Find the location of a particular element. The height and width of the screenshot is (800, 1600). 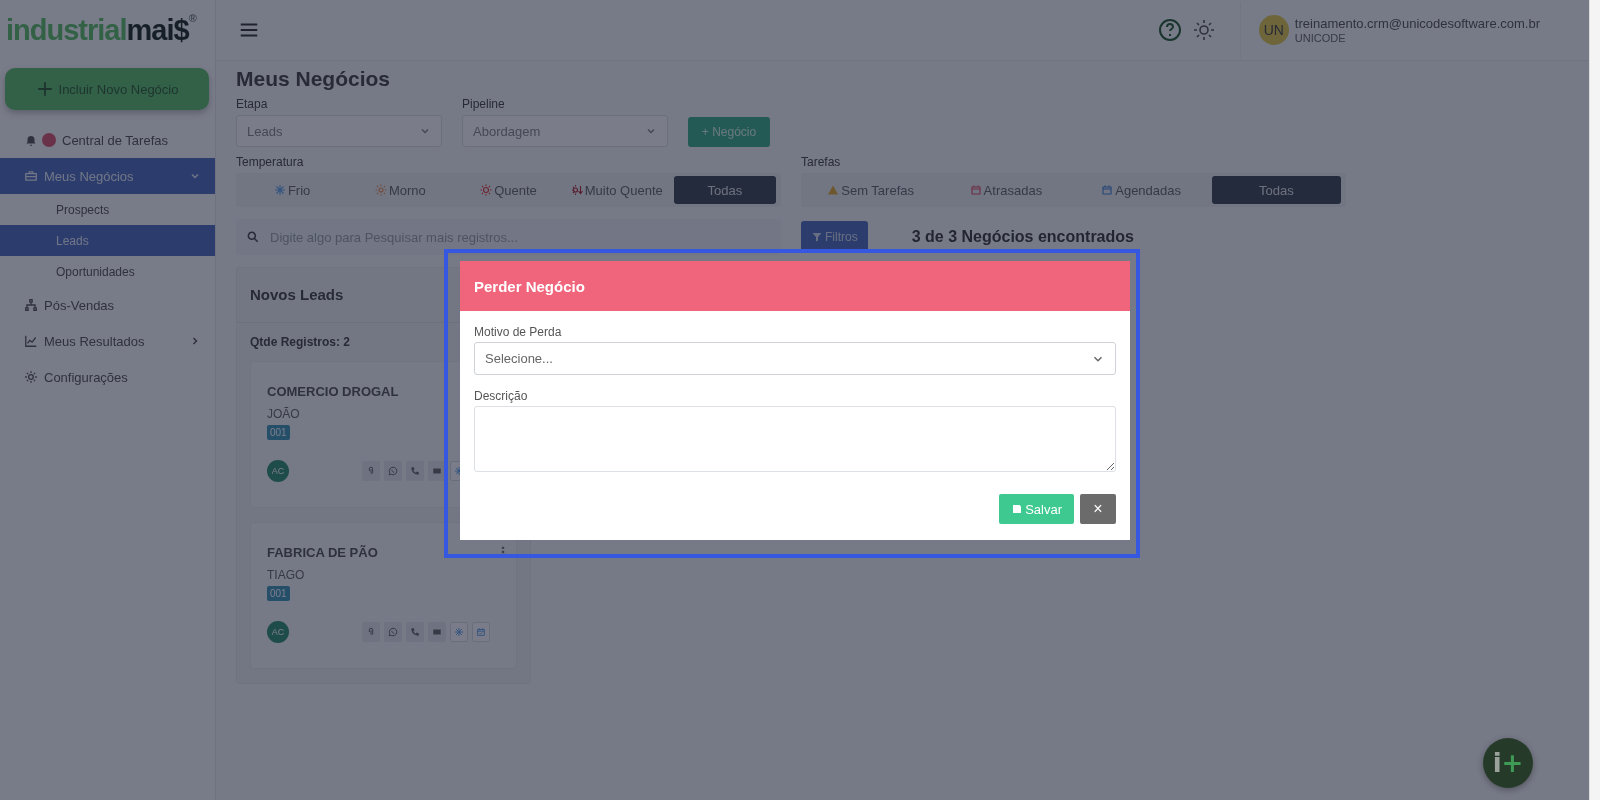

field-label: Motivo de Perda is located at coordinates (518, 332).